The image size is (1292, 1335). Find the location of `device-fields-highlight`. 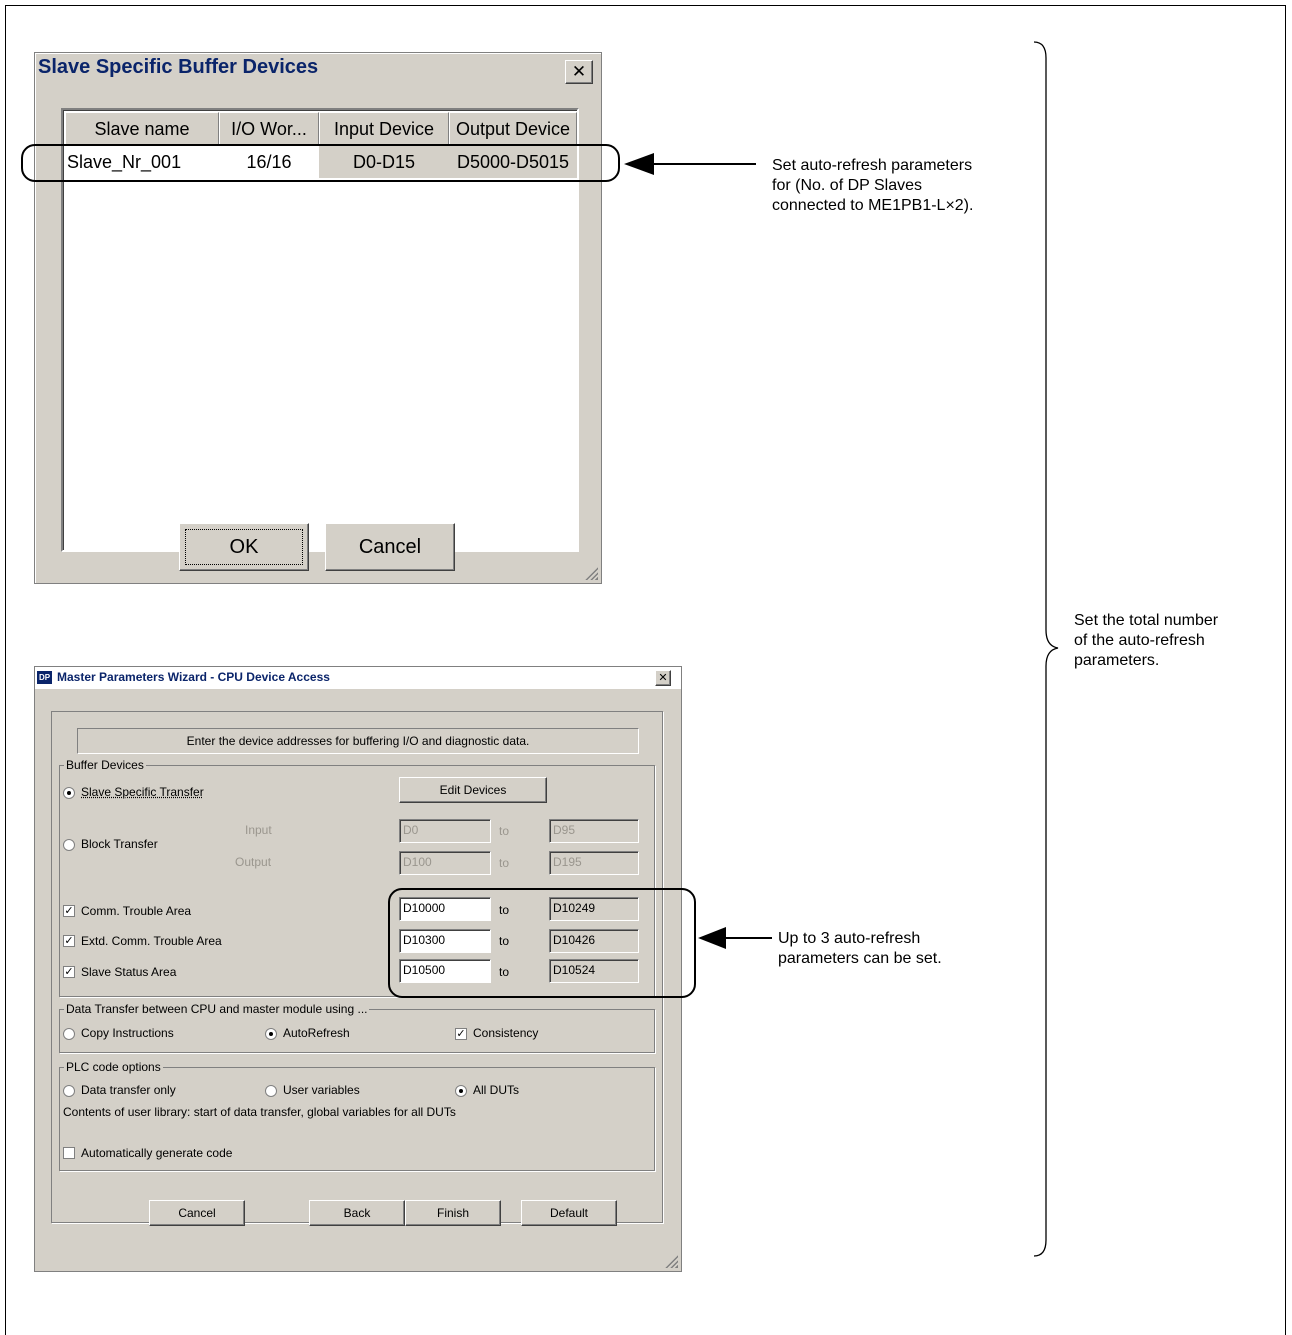

device-fields-highlight is located at coordinates (542, 943).